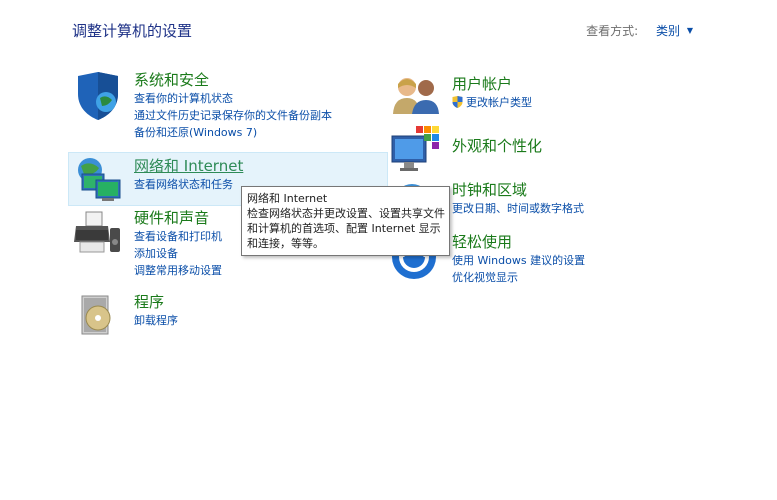 Image resolution: width=777 pixels, height=500 pixels. Describe the element at coordinates (639, 30) in the screenshot. I see `view-by: 查看方式: 类别 ▼` at that location.